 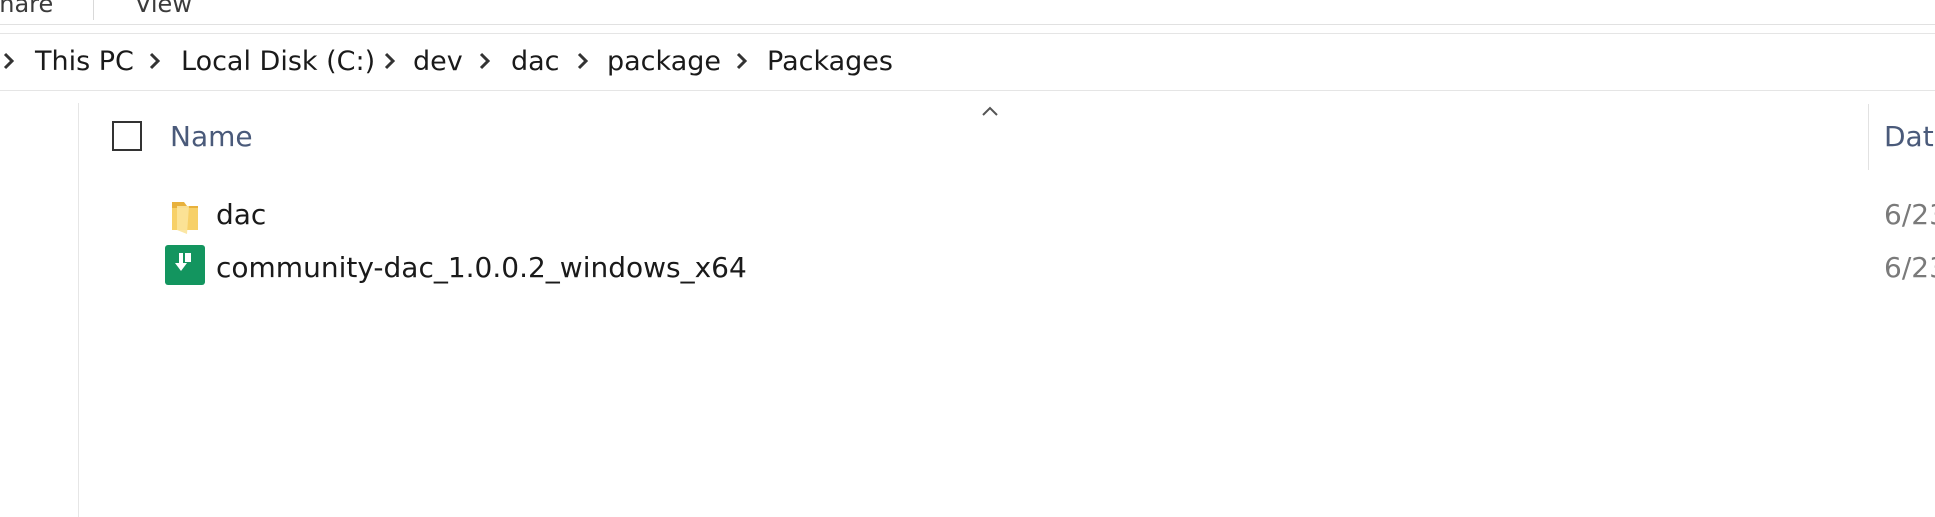 I want to click on package-installer-icon, so click(x=185, y=265).